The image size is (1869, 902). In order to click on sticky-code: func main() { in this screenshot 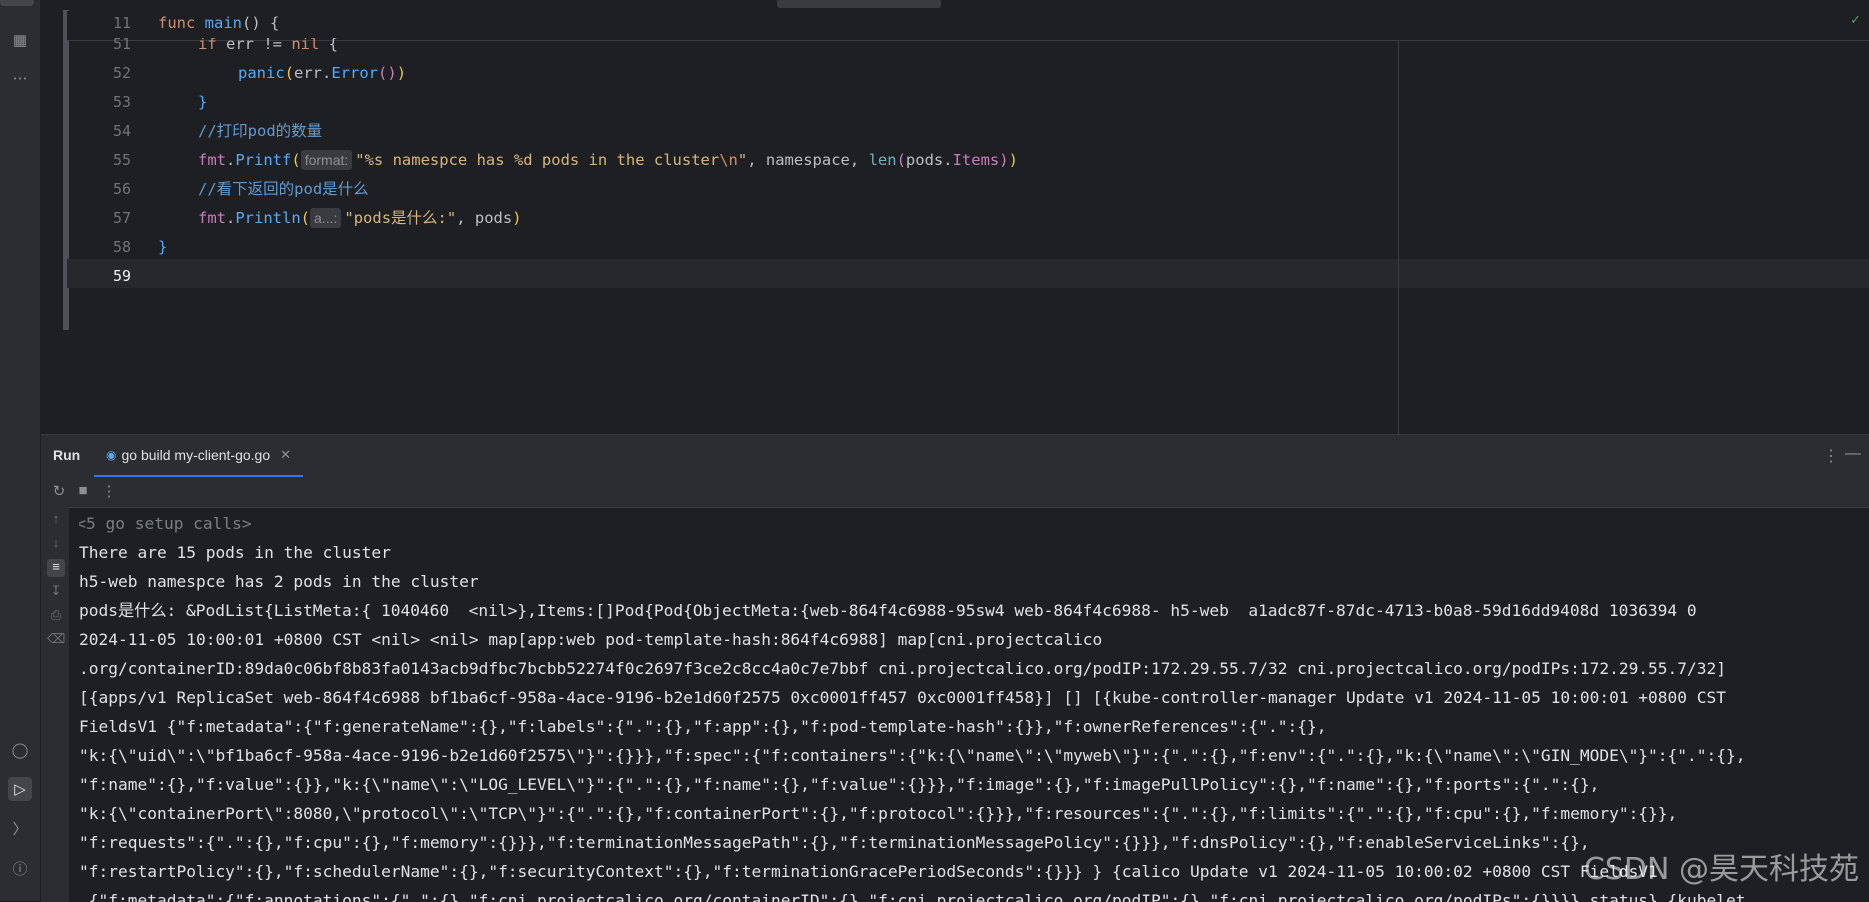, I will do `click(219, 23)`.